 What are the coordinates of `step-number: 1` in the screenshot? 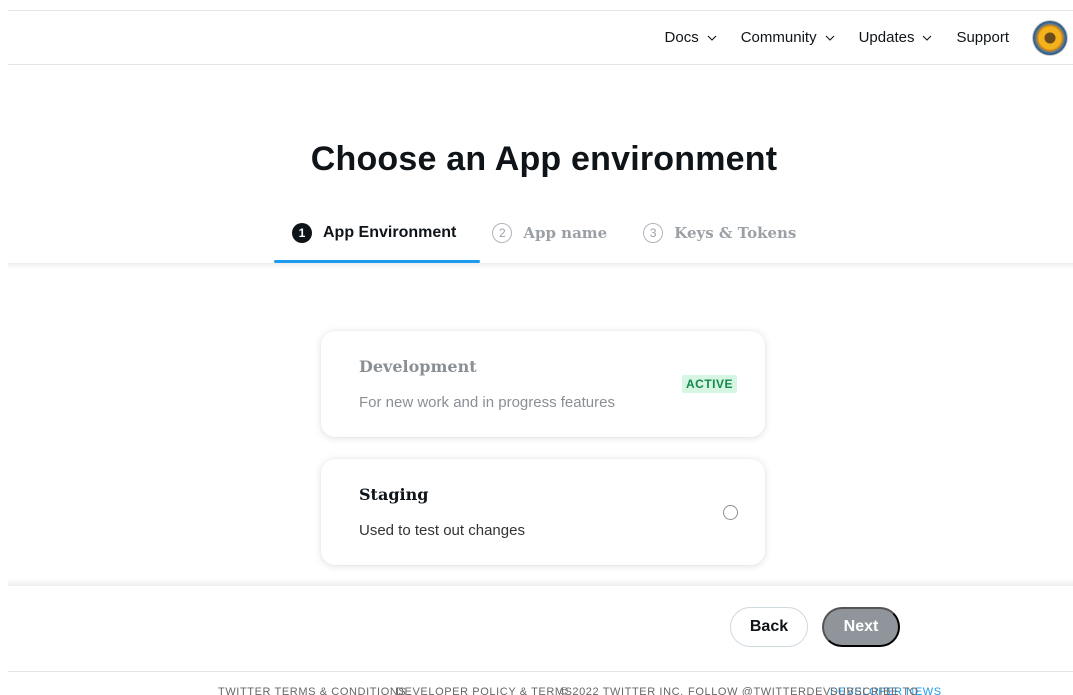 It's located at (302, 233).